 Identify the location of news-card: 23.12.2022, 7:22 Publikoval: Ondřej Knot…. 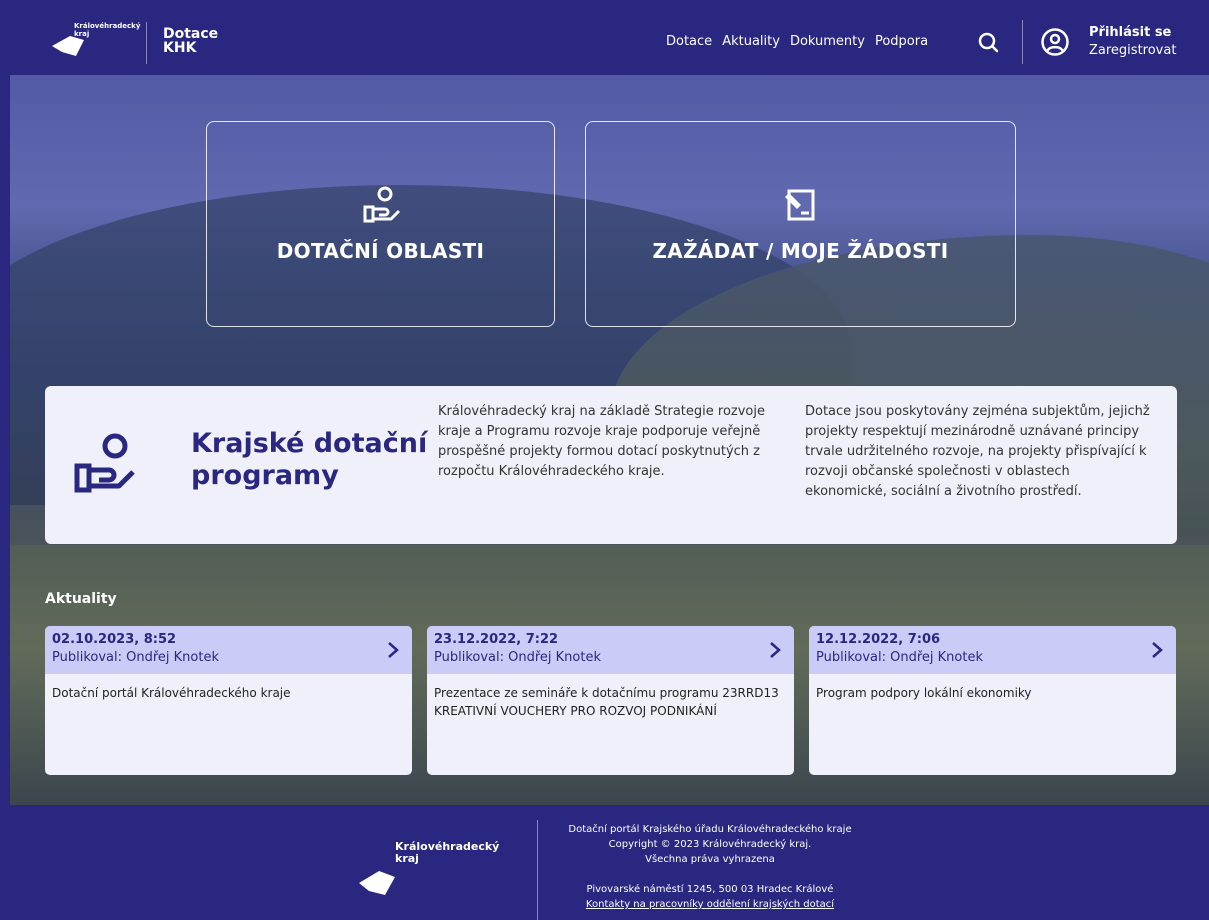
(610, 700).